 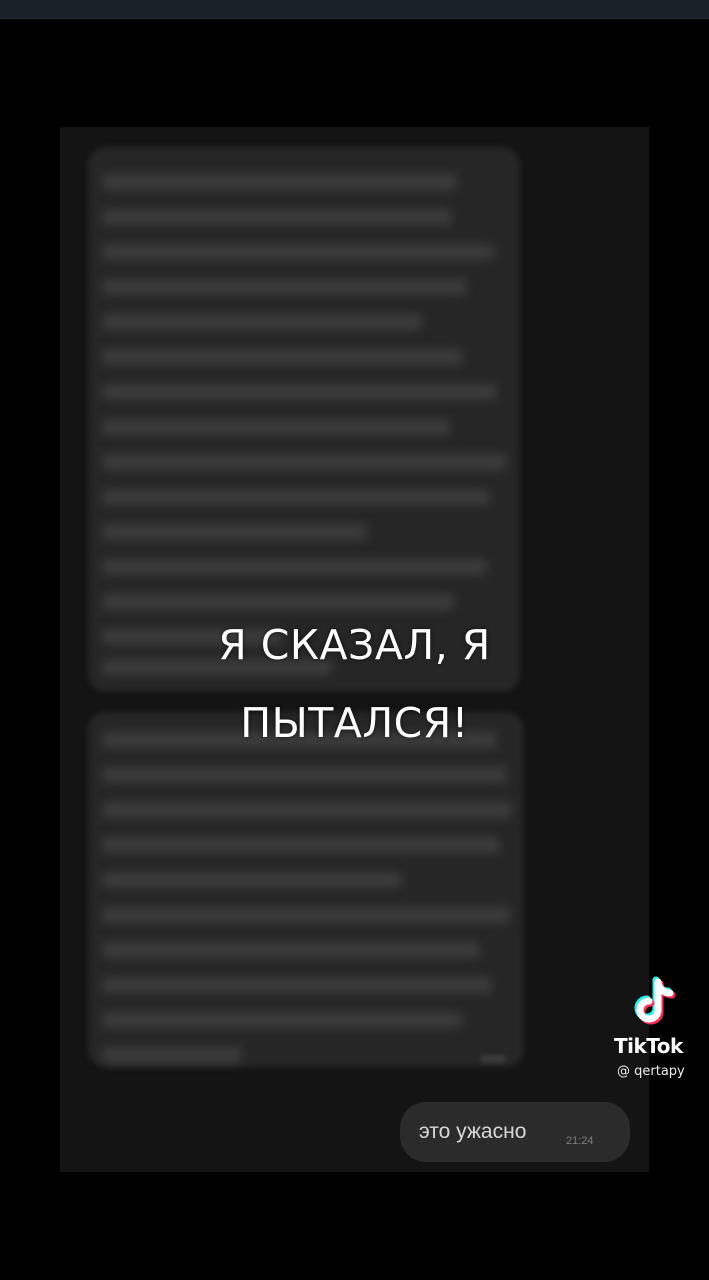 I want to click on tiktok-wordmark: TikTok, so click(x=648, y=1046).